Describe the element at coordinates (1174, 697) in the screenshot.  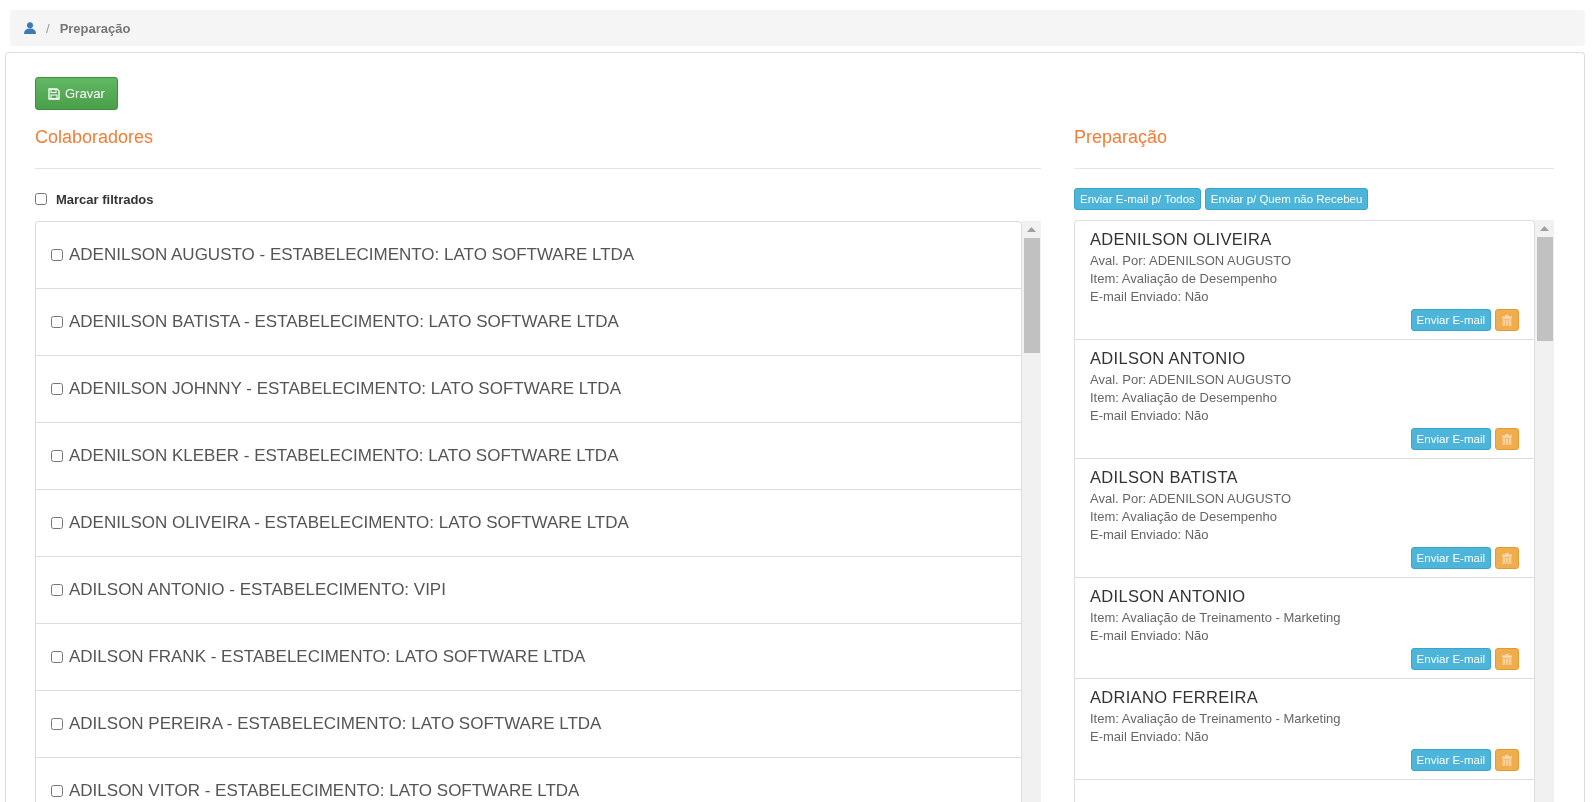
I see `person-name: ADRIANO FERREIRA` at that location.